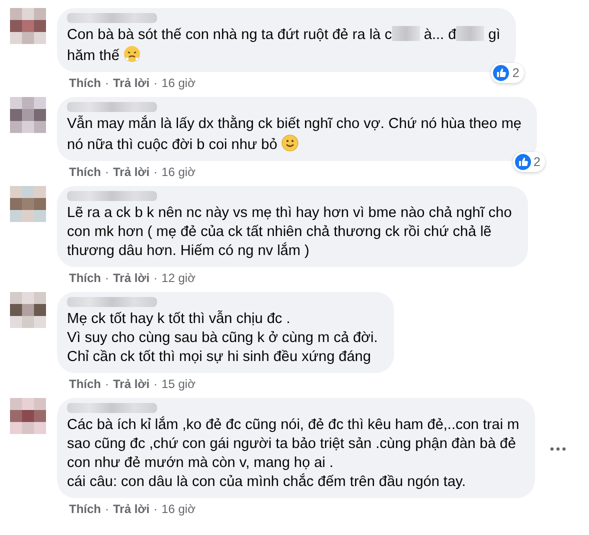 Image resolution: width=589 pixels, height=535 pixels. I want to click on comment-text: nó nữa thì cuộc đời b coi như bỏ, so click(172, 145).